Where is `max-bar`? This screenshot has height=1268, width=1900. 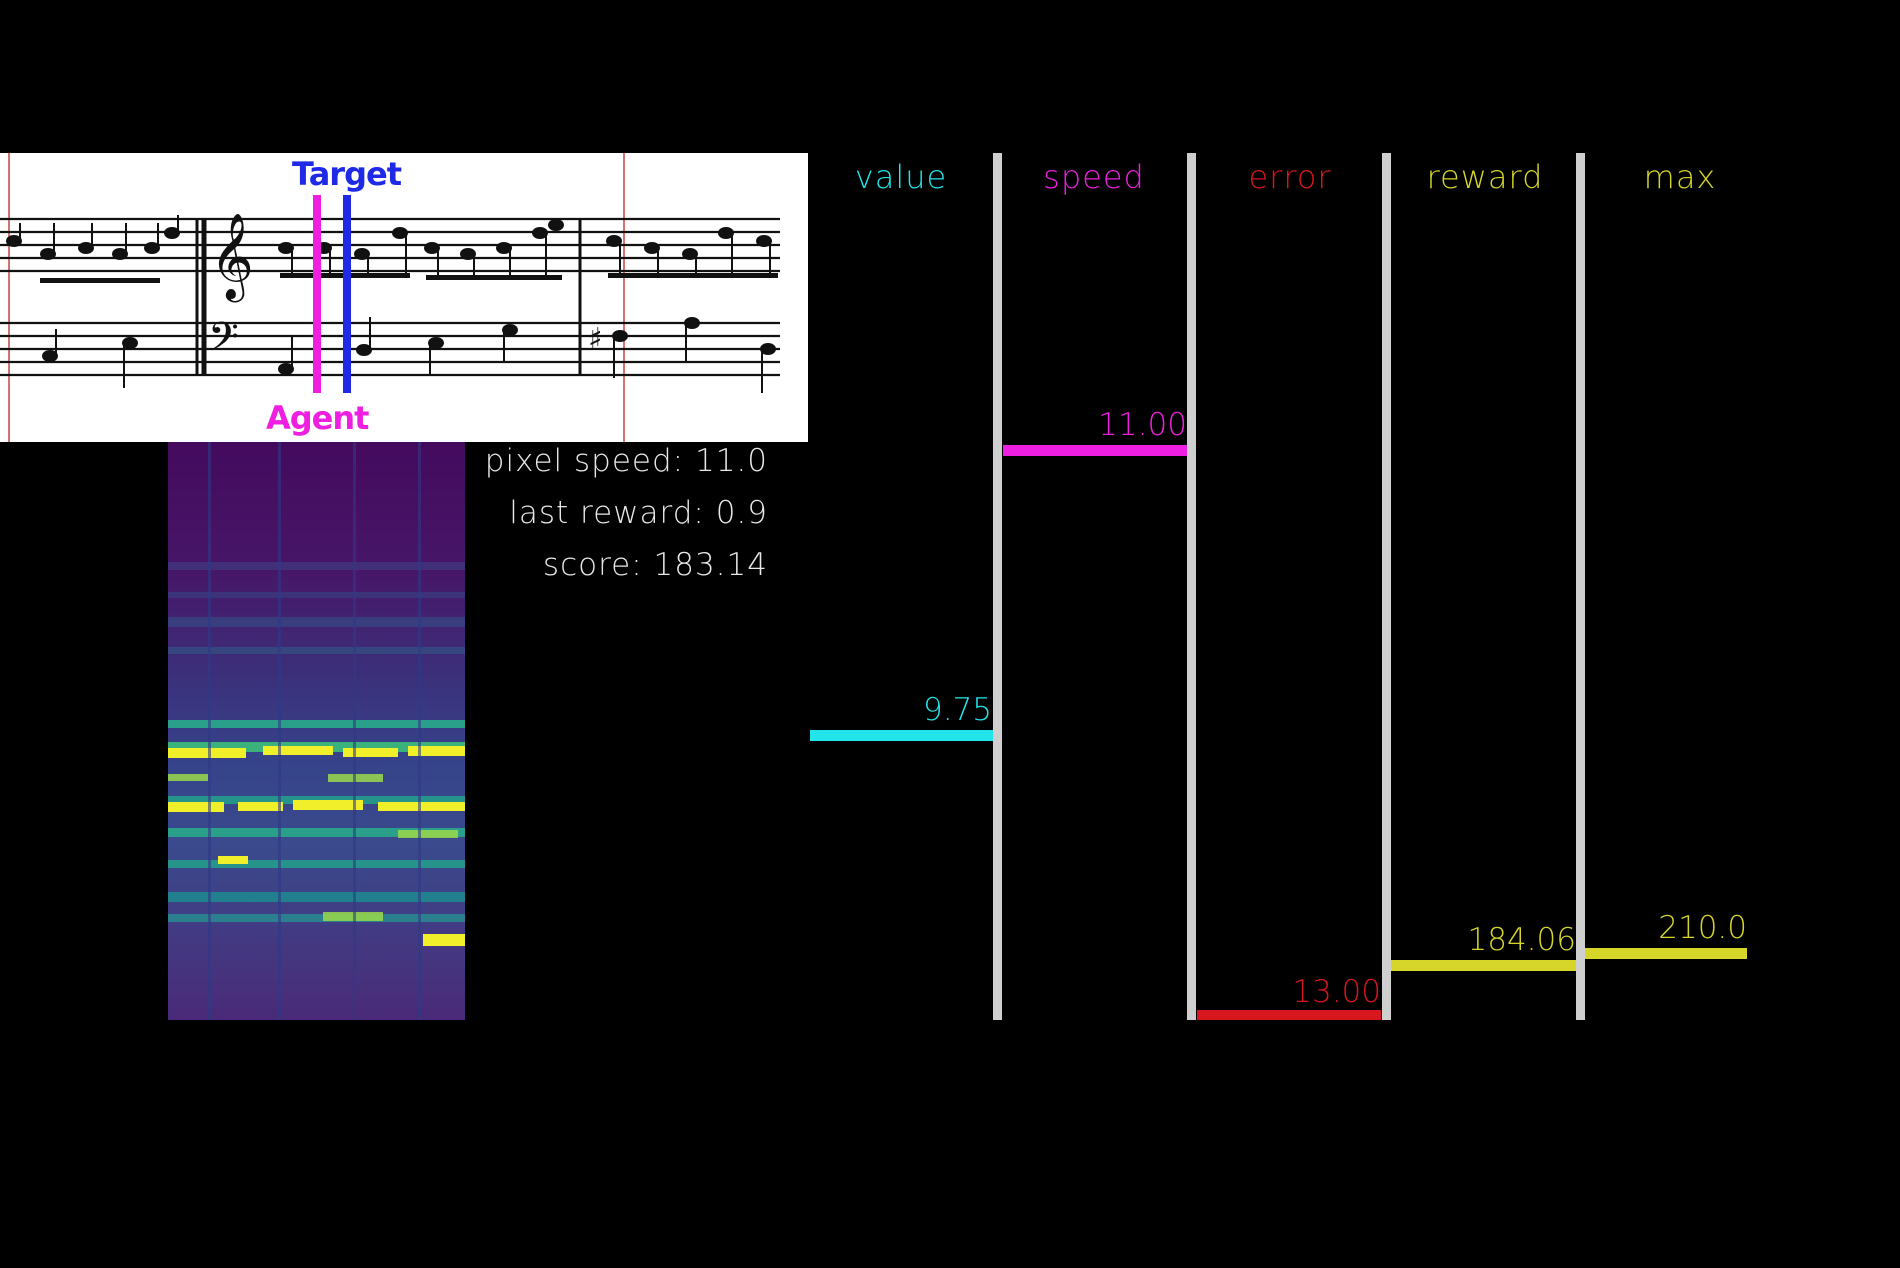
max-bar is located at coordinates (1666, 953).